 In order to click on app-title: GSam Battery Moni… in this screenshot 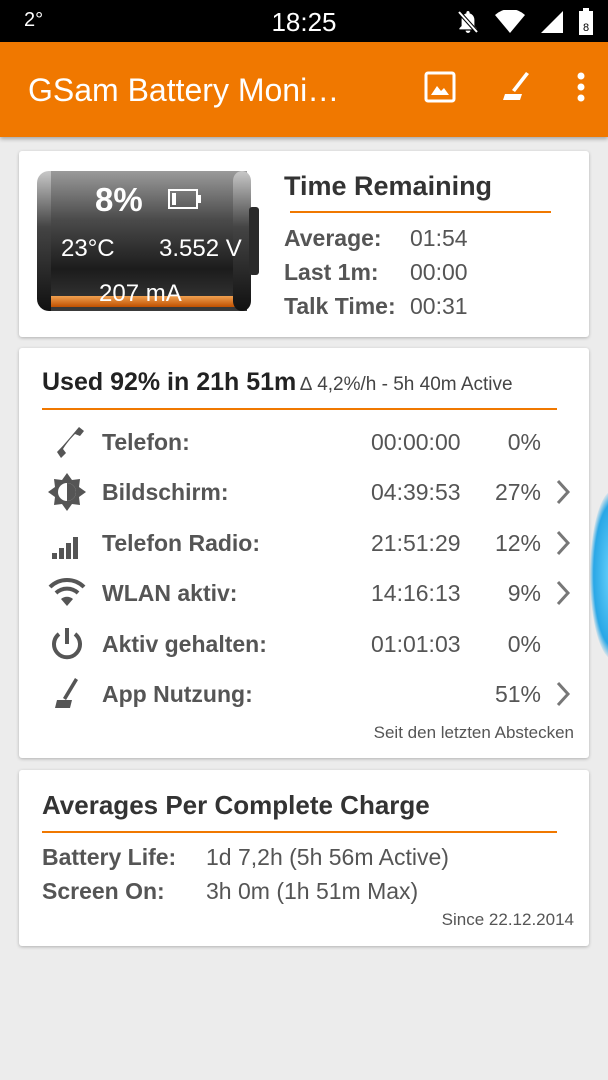, I will do `click(184, 90)`.